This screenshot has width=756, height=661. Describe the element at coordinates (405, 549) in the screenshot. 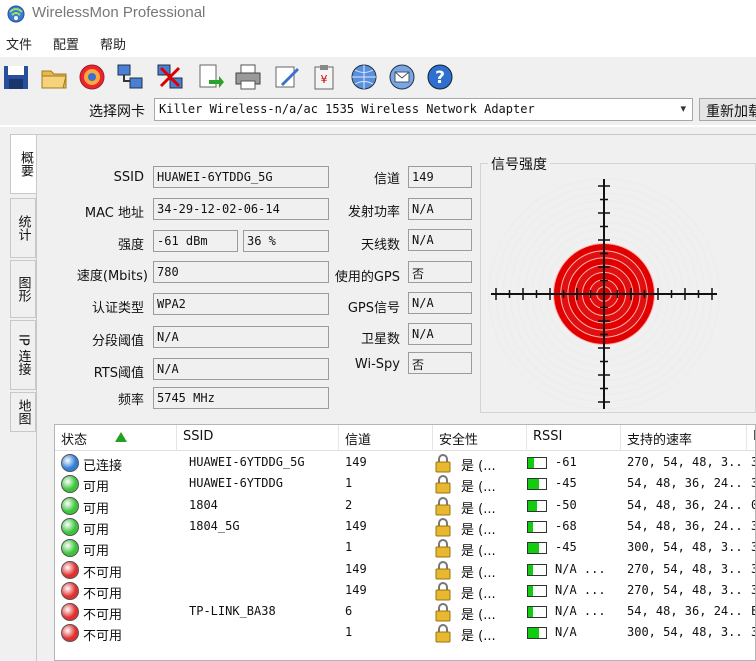

I see `list-row: 可用 1 是 (... -45 300, 54, 48, 3... 3` at that location.